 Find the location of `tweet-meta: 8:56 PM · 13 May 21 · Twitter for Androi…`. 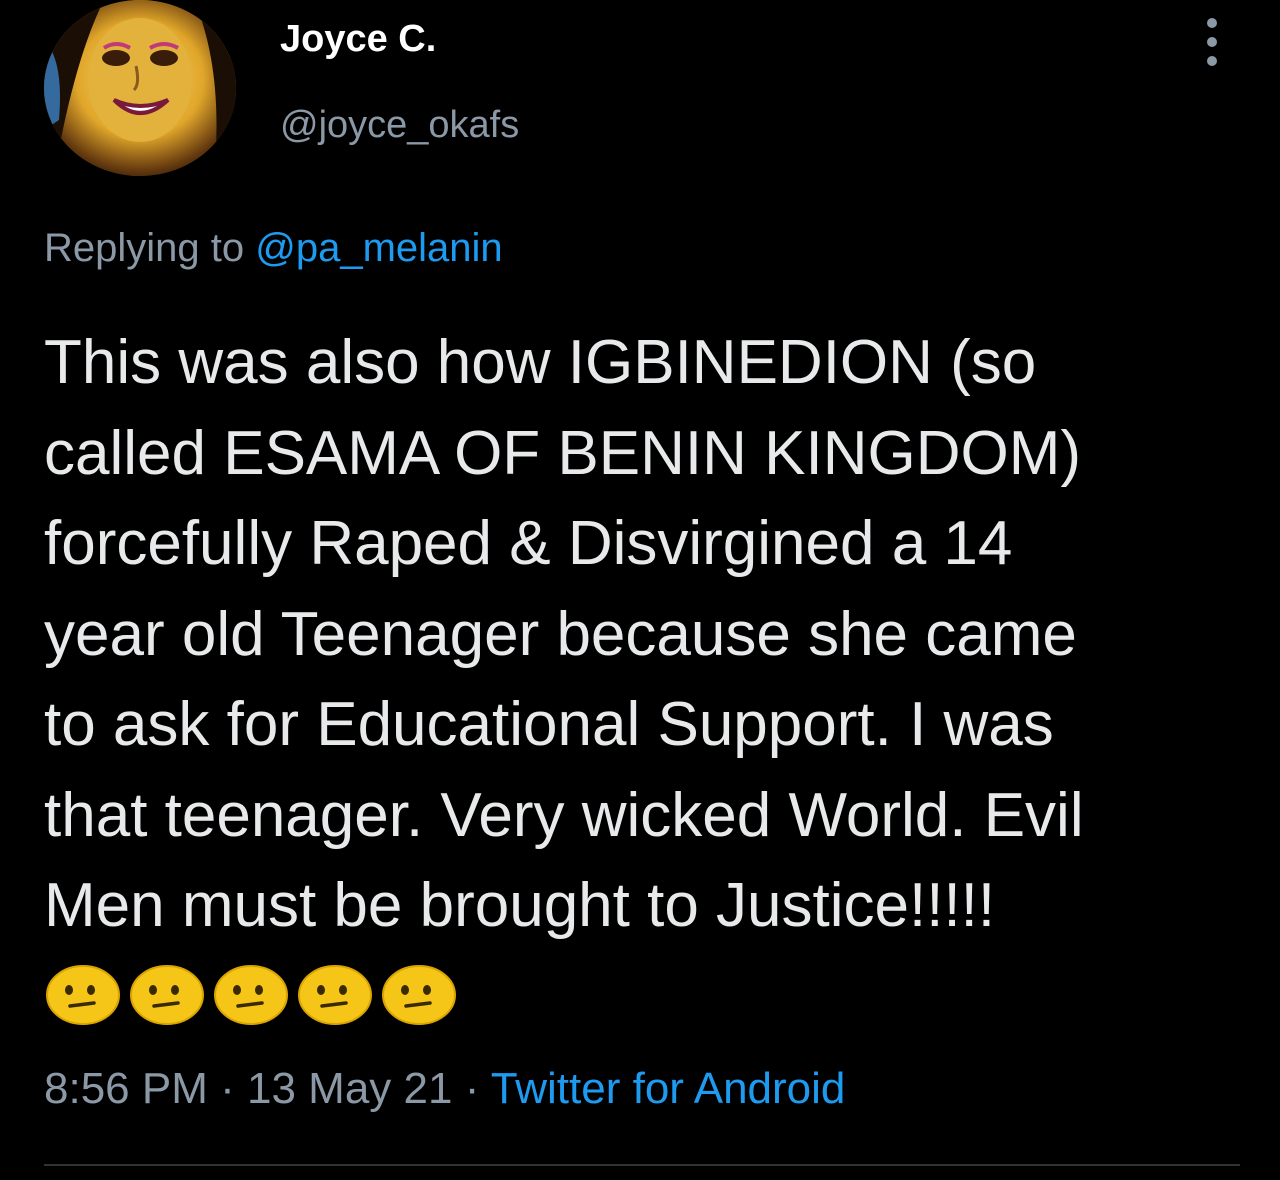

tweet-meta: 8:56 PM · 13 May 21 · Twitter for Androi… is located at coordinates (444, 1089).